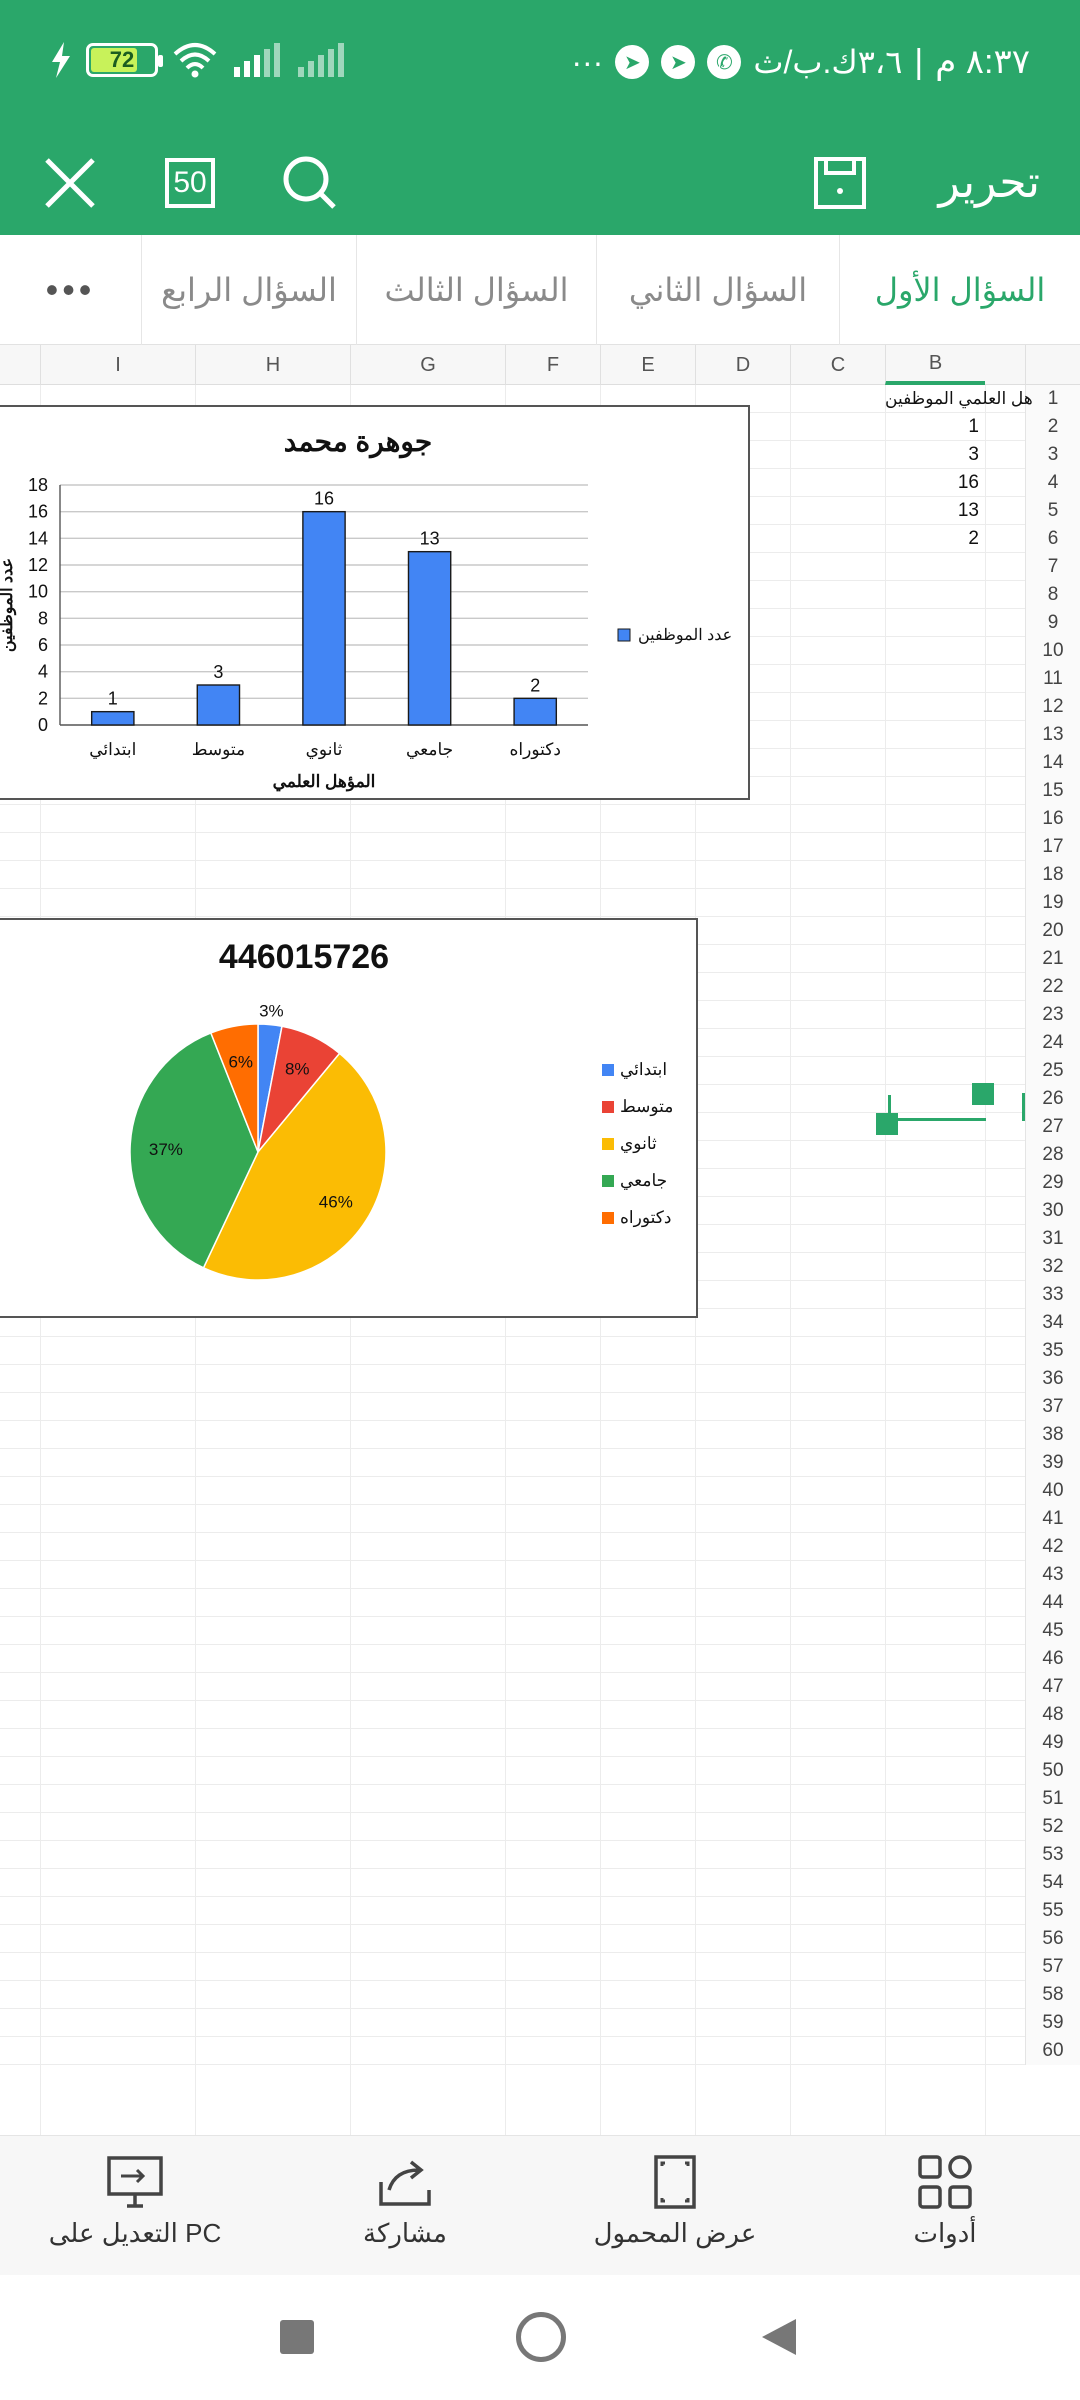 Image resolution: width=1080 pixels, height=2400 pixels. I want to click on row-number: 34, so click(1052, 1323).